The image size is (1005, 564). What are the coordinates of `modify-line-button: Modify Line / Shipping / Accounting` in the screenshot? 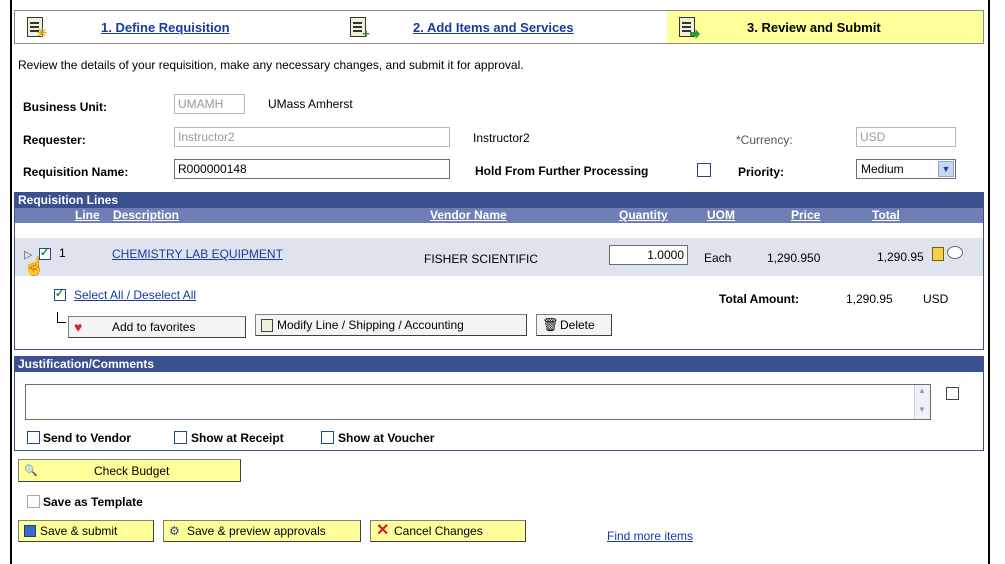 It's located at (391, 325).